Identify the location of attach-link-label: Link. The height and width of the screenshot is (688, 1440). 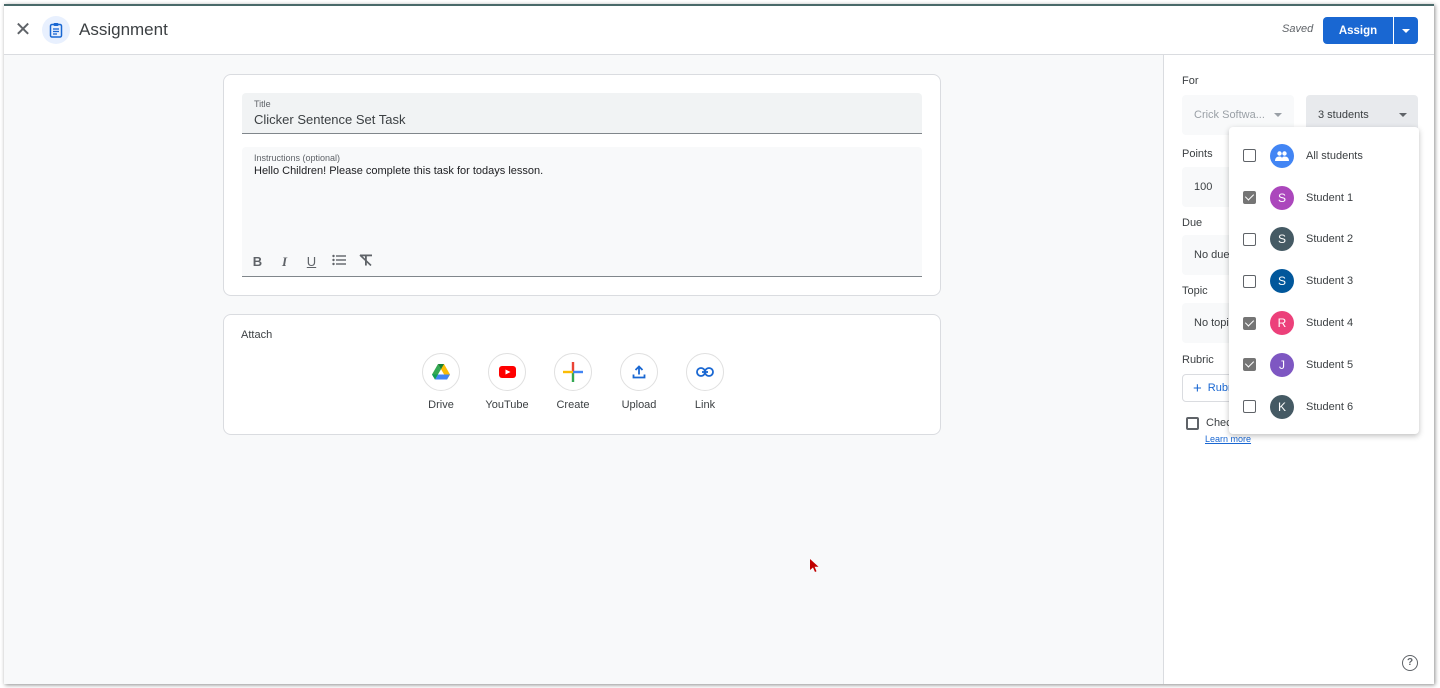
(705, 405).